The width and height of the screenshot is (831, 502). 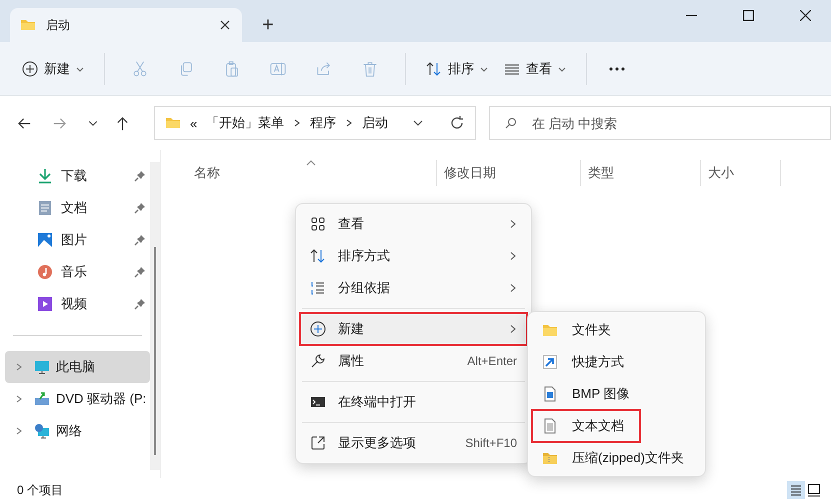 I want to click on grid-icon, so click(x=318, y=224).